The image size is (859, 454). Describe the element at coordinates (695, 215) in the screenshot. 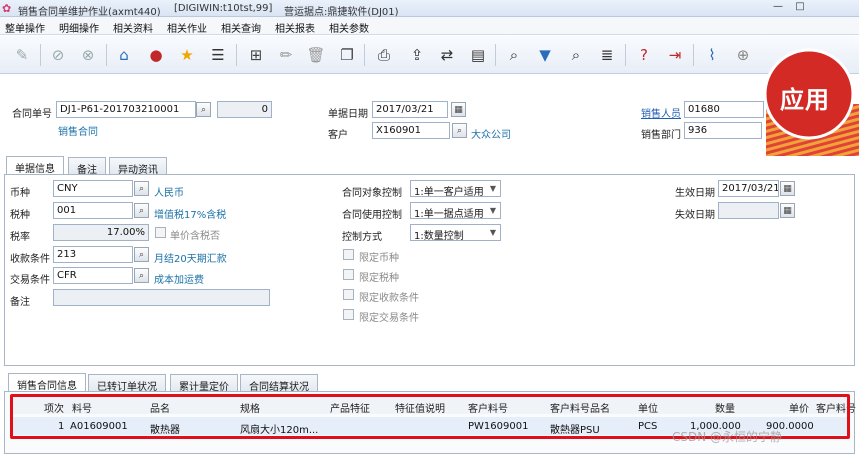

I see `expire-date-label: 失效日期` at that location.